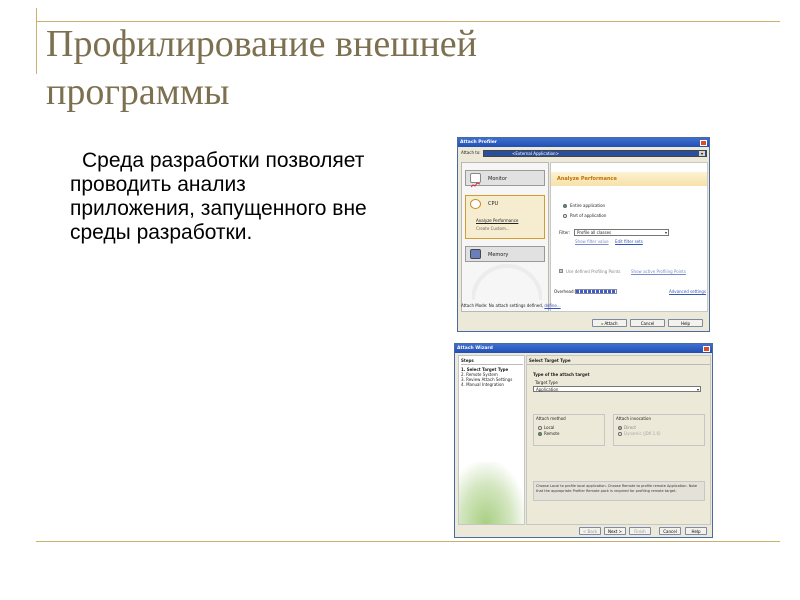  Describe the element at coordinates (621, 232) in the screenshot. I see `filter-select: Profile all classes ▾` at that location.